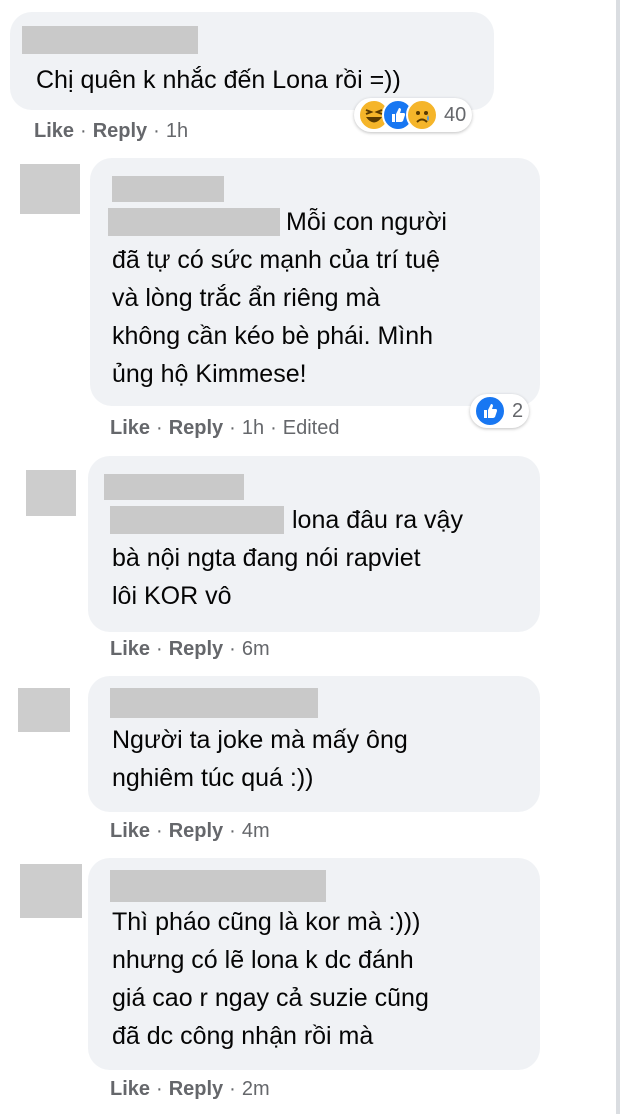  I want to click on comment-text-line: ủng hộ Kimmese!, so click(209, 374).